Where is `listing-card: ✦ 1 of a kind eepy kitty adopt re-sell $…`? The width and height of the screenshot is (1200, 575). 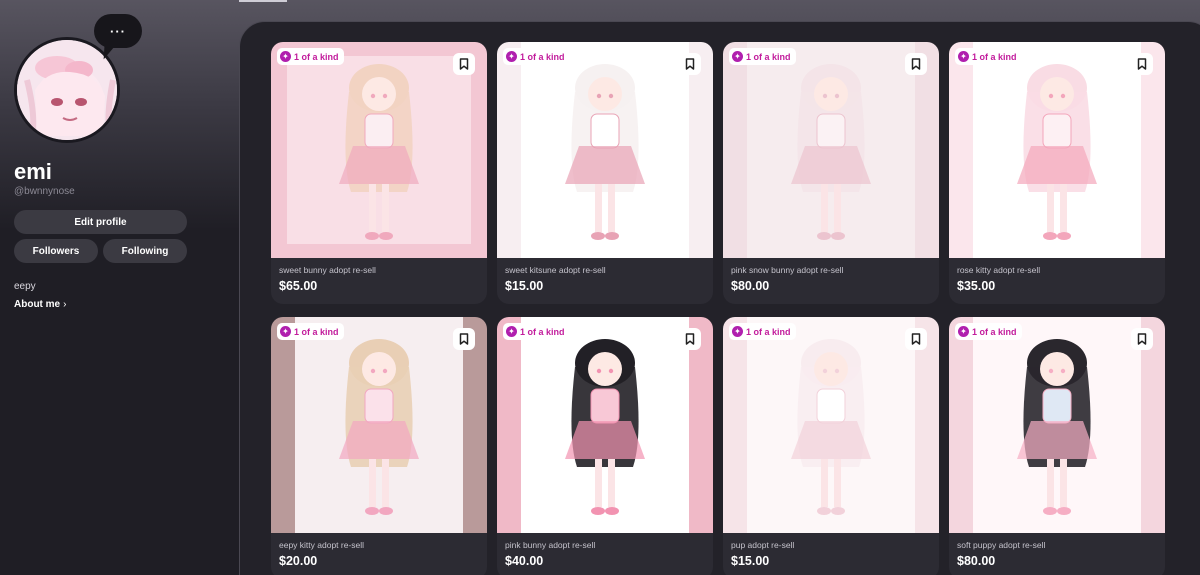
listing-card: ✦ 1 of a kind eepy kitty adopt re-sell $… is located at coordinates (379, 446).